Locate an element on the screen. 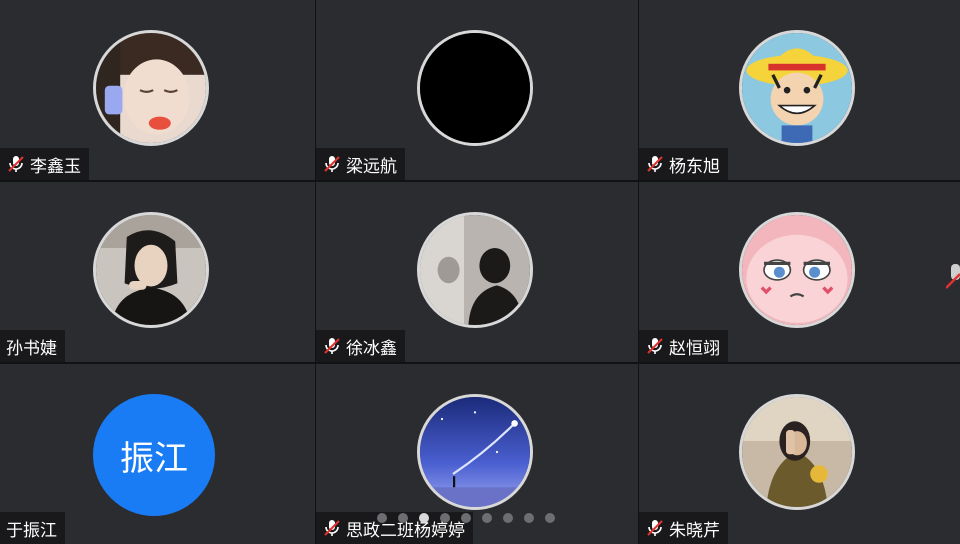  avatar-text: 振江 is located at coordinates (154, 458).